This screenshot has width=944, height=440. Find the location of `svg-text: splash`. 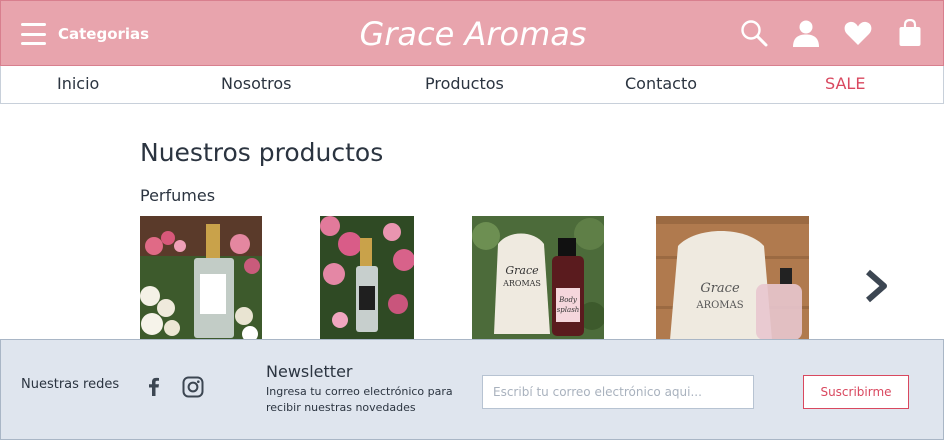

svg-text: splash is located at coordinates (568, 310).